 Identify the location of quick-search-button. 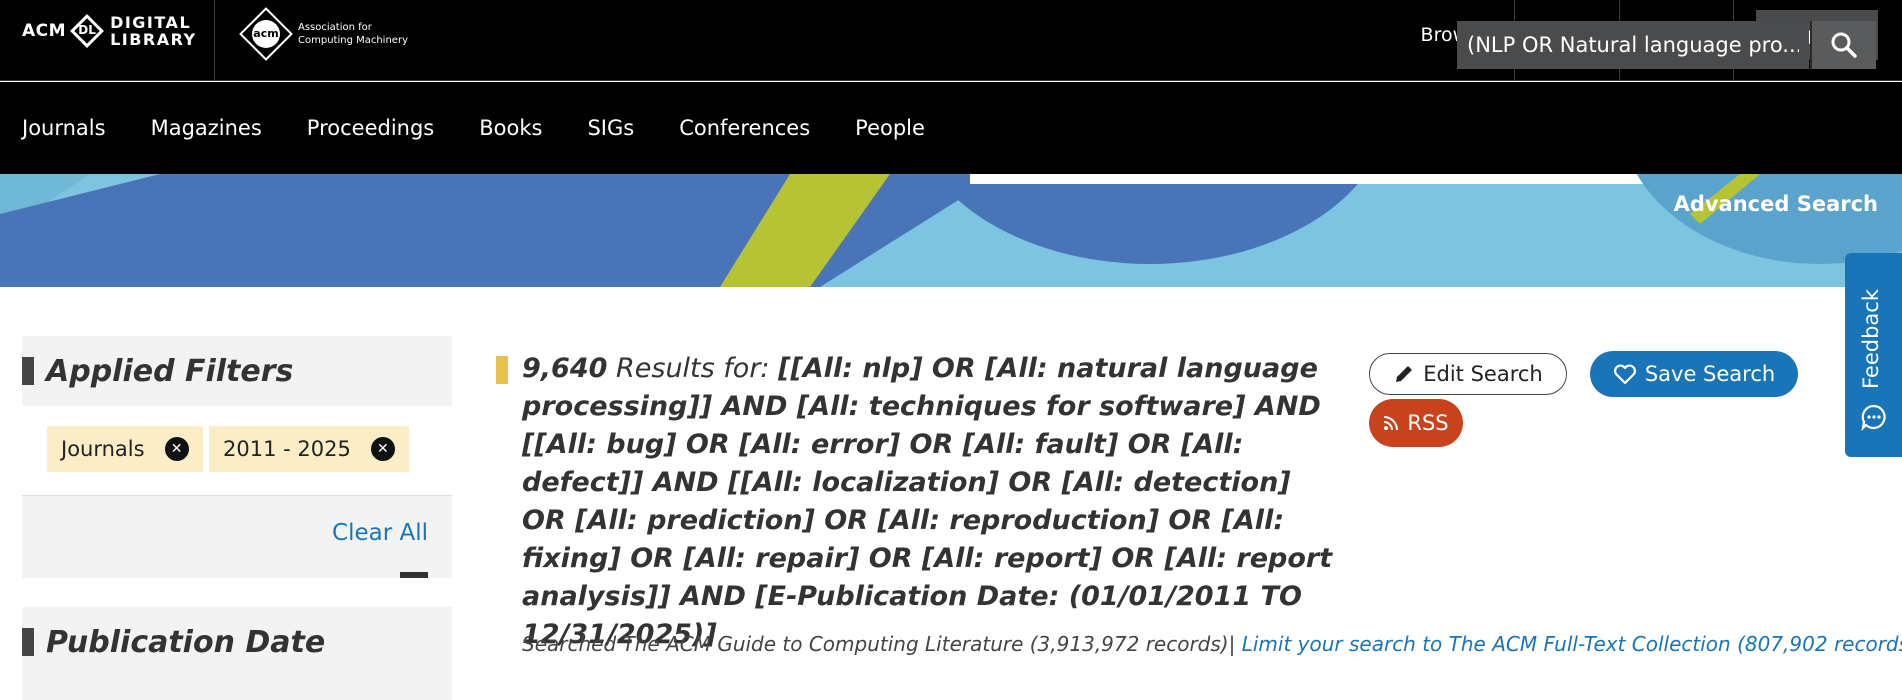
(1843, 45).